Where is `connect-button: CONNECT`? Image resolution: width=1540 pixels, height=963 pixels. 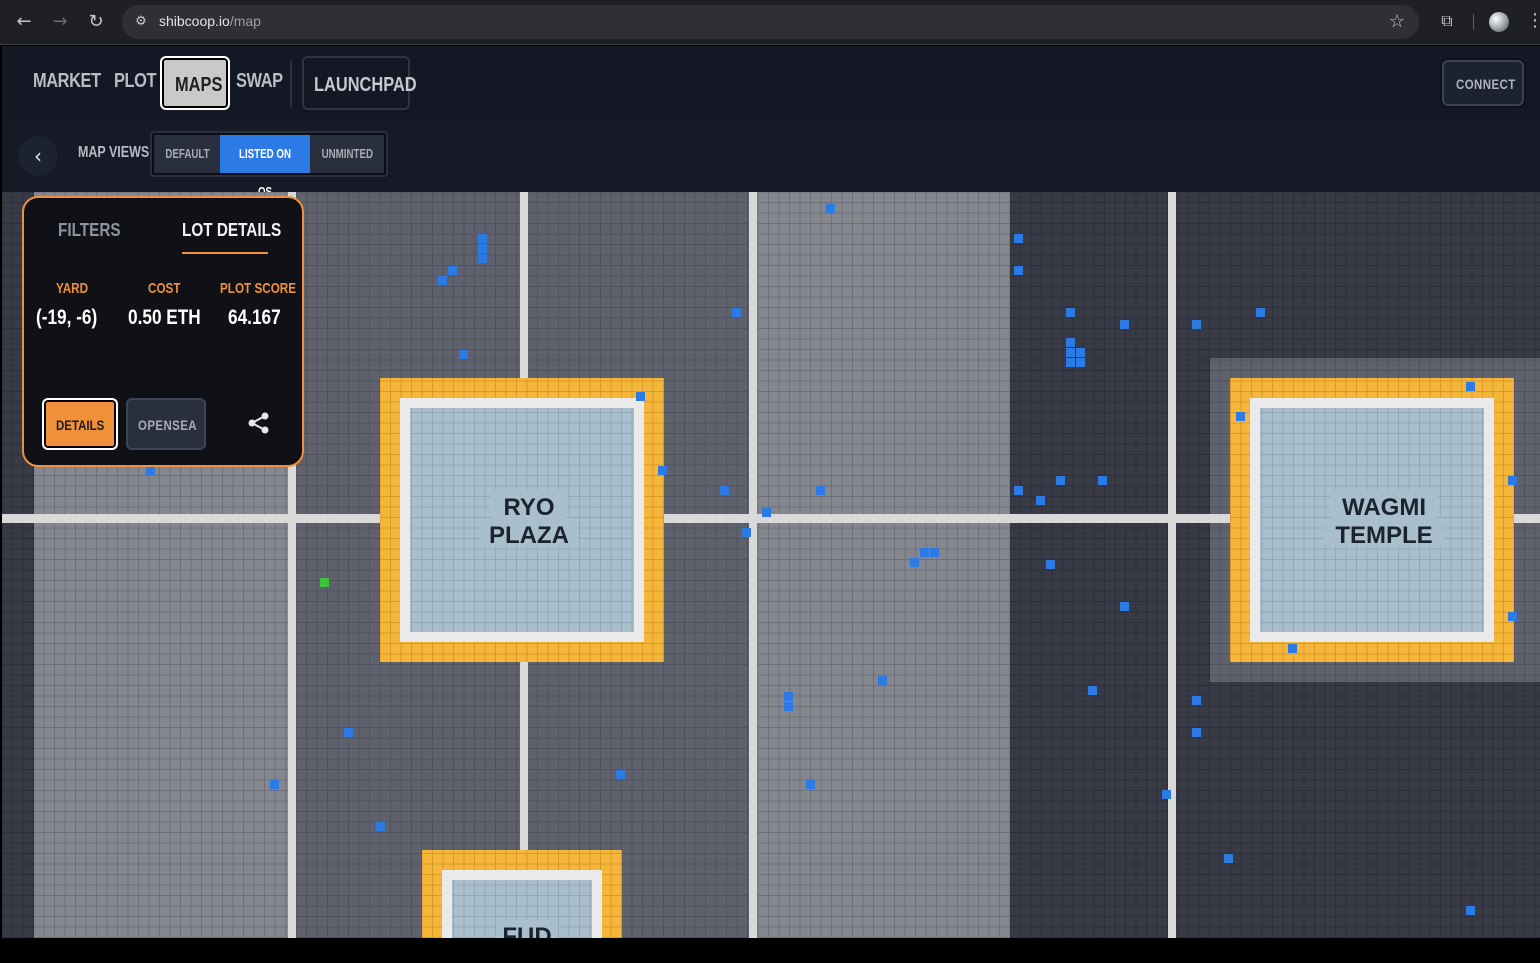 connect-button: CONNECT is located at coordinates (1483, 83).